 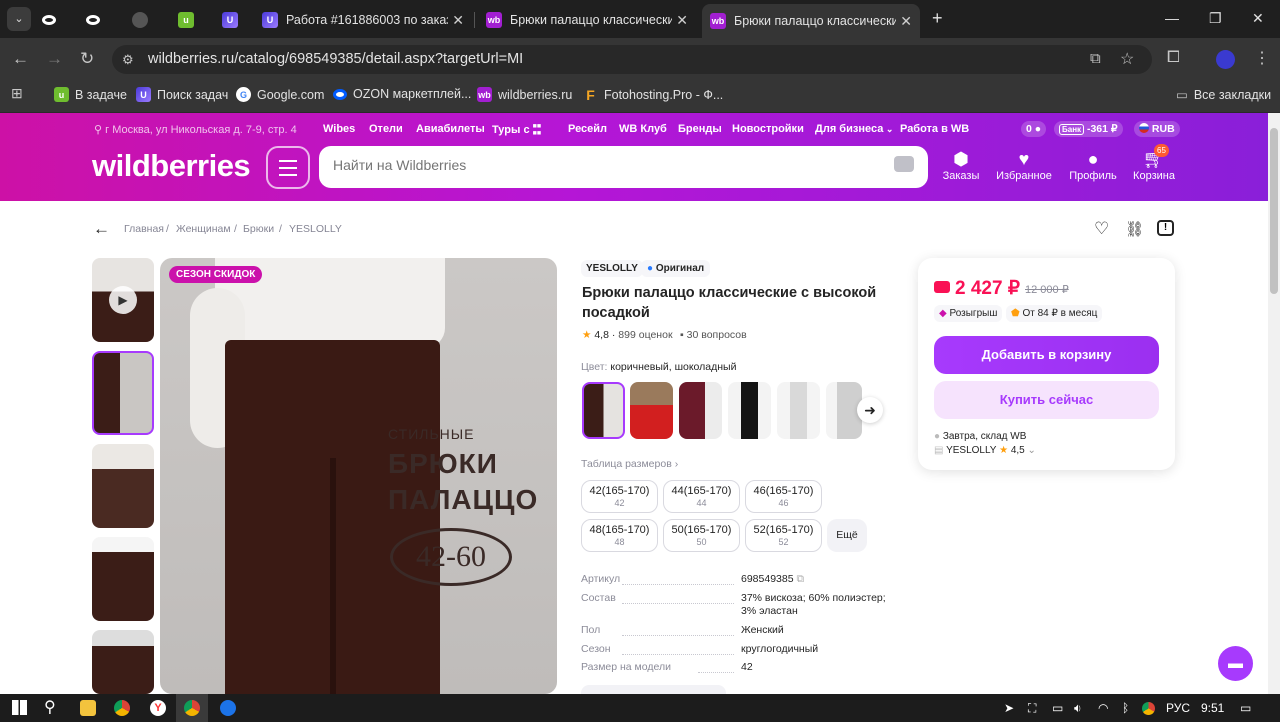 I want to click on balance-pill: 0 ●, so click(x=1034, y=129).